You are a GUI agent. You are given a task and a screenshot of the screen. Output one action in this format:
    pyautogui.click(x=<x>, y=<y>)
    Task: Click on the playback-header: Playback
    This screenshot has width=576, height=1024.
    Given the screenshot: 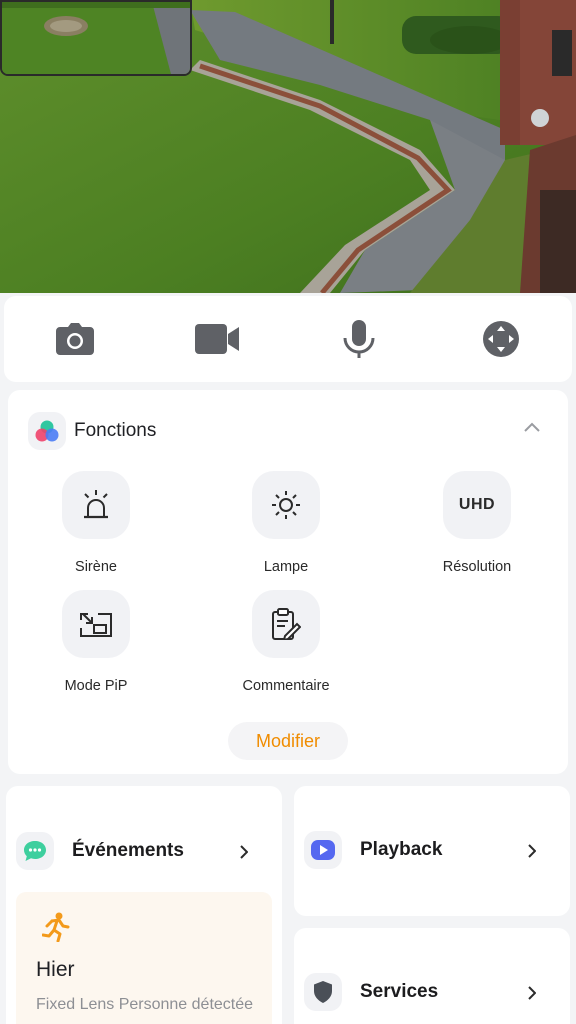 What is the action you would take?
    pyautogui.click(x=373, y=850)
    